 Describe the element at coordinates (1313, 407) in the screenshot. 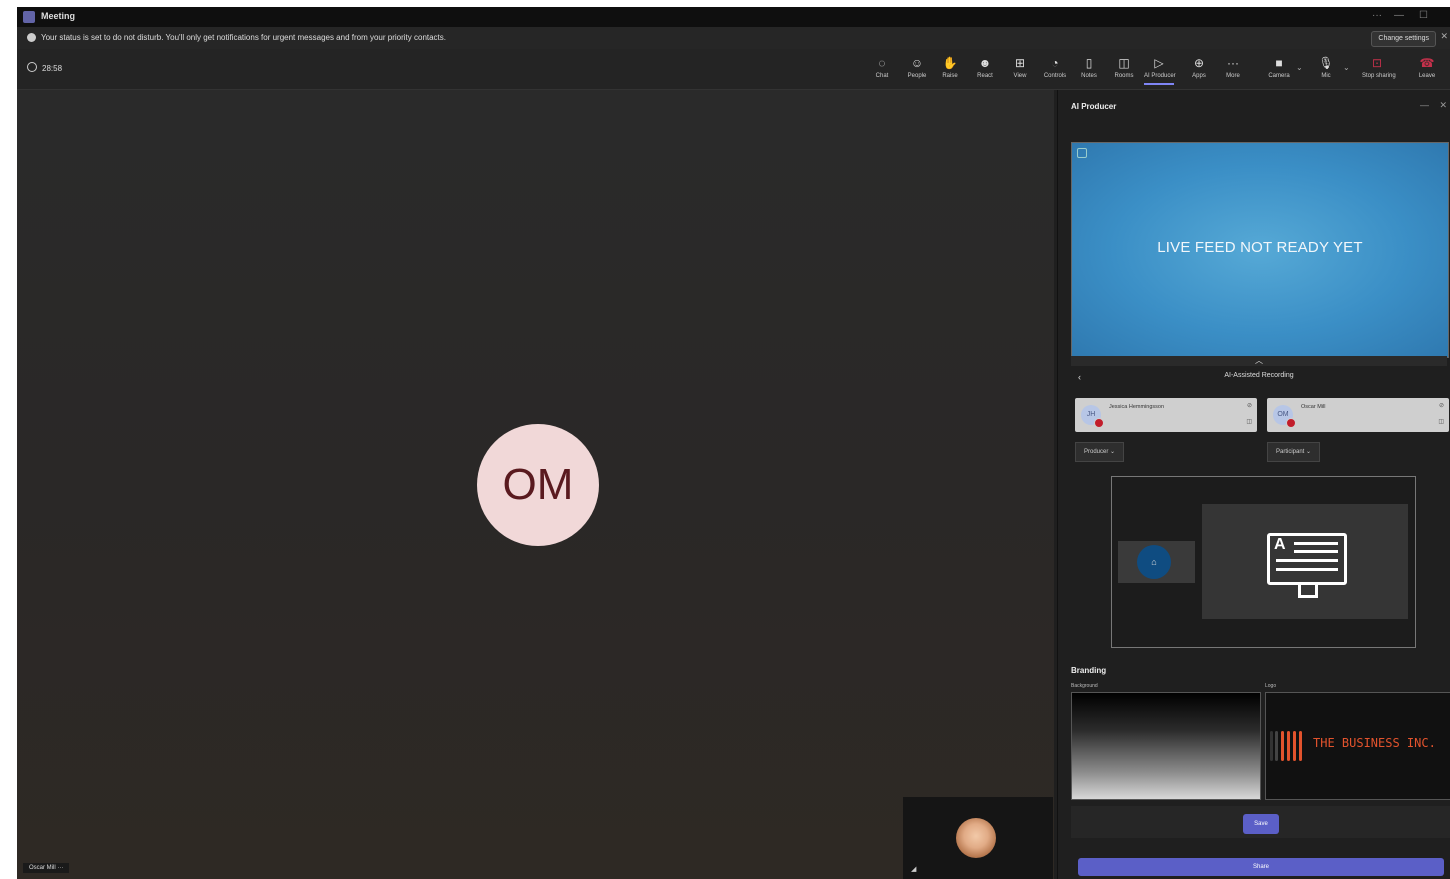

I see `participant-name: Oscar Mill` at that location.